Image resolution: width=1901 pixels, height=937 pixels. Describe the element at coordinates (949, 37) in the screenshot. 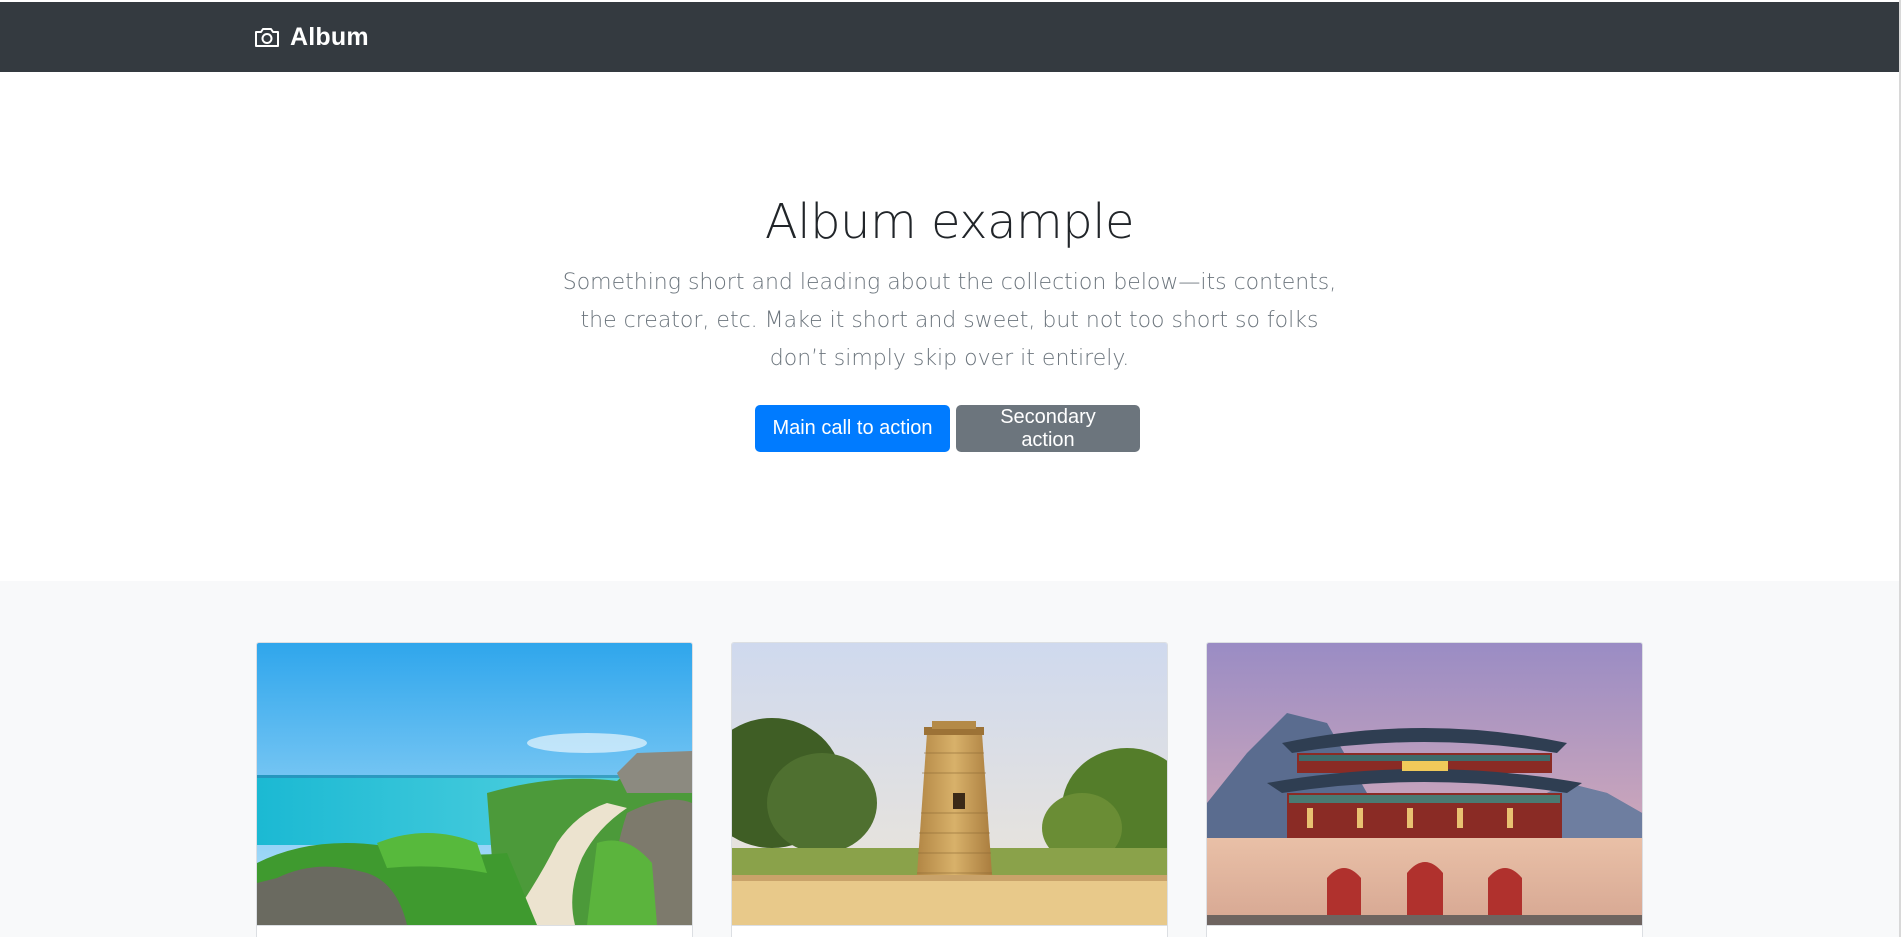

I see `navbar: Album` at that location.